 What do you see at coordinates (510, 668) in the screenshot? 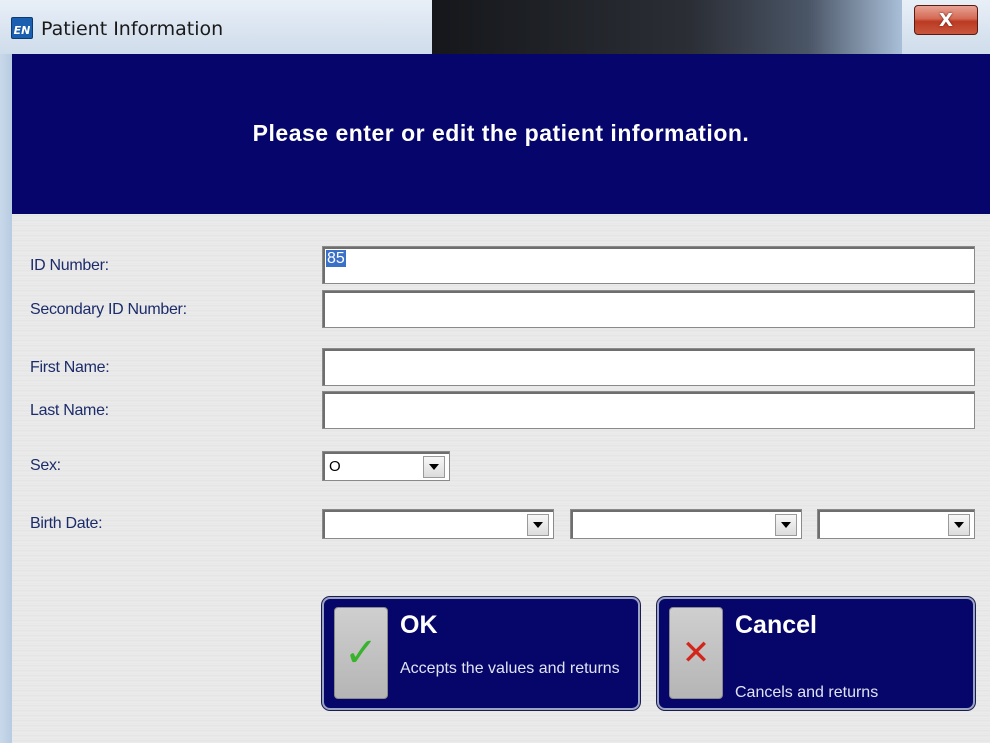
I see `ok-button-description: Accepts the values and returns` at bounding box center [510, 668].